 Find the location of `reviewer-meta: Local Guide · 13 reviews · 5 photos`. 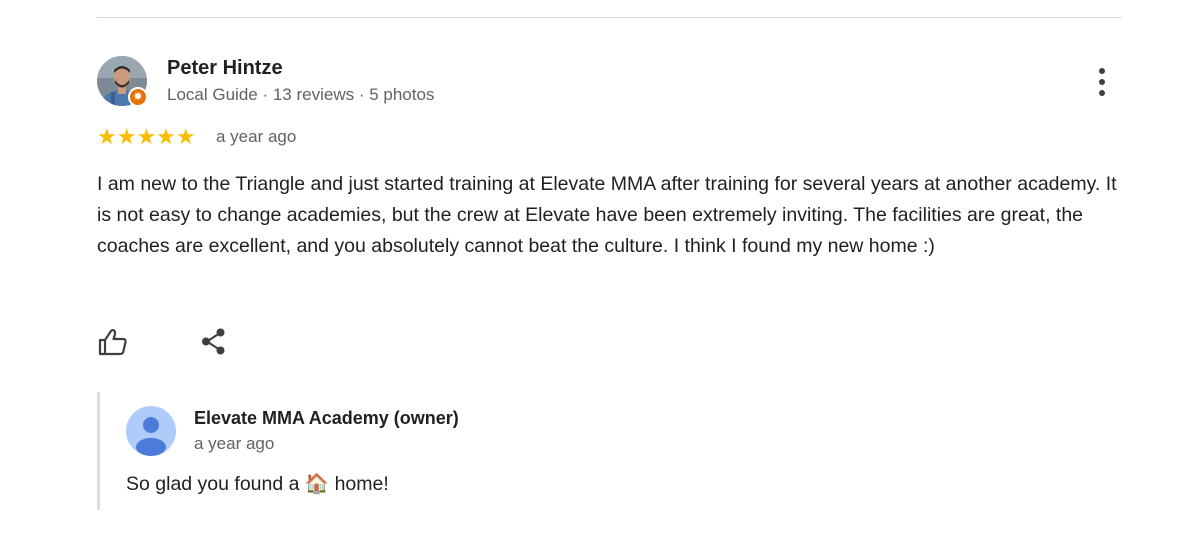

reviewer-meta: Local Guide · 13 reviews · 5 photos is located at coordinates (301, 94).